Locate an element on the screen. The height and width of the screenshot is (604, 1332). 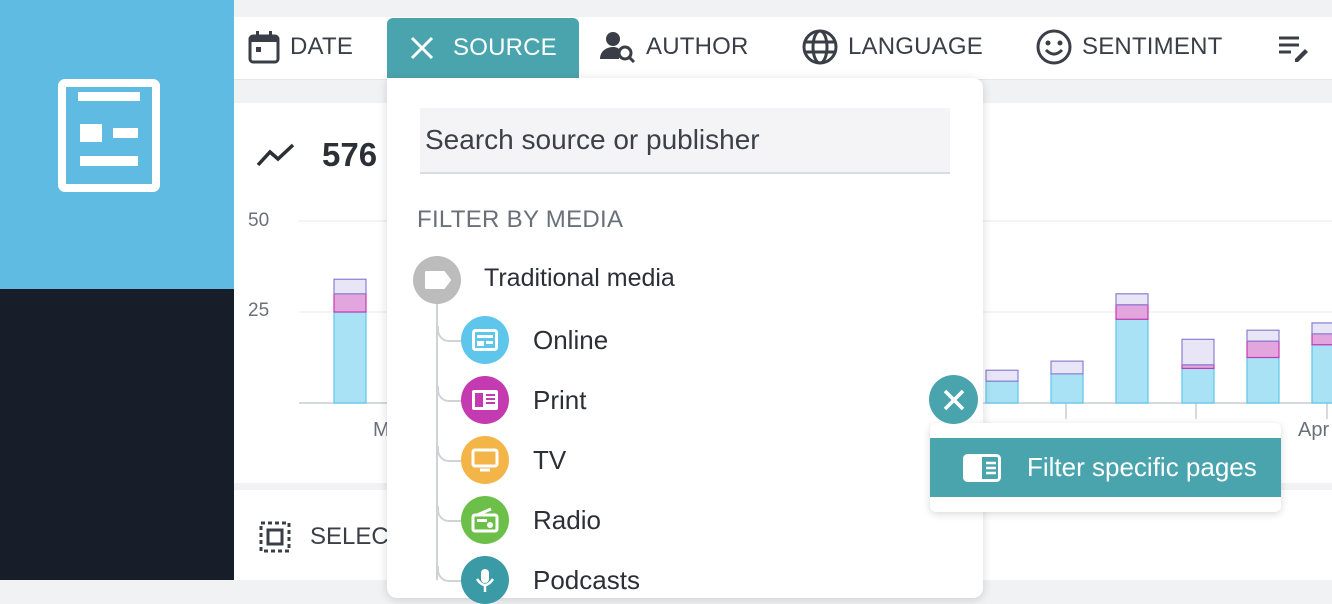
filter-sentiment: SENTIMENT is located at coordinates (1129, 47).